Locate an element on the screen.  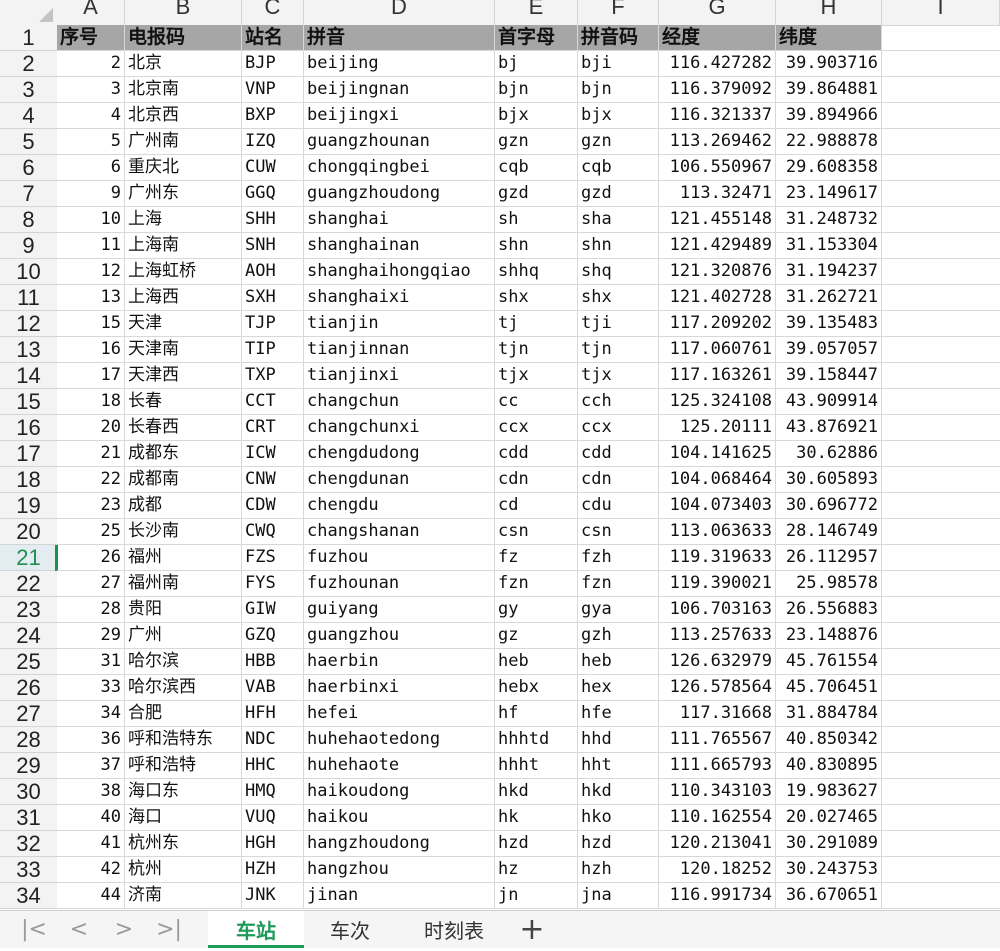
table-cell: 27 is located at coordinates (91, 584).